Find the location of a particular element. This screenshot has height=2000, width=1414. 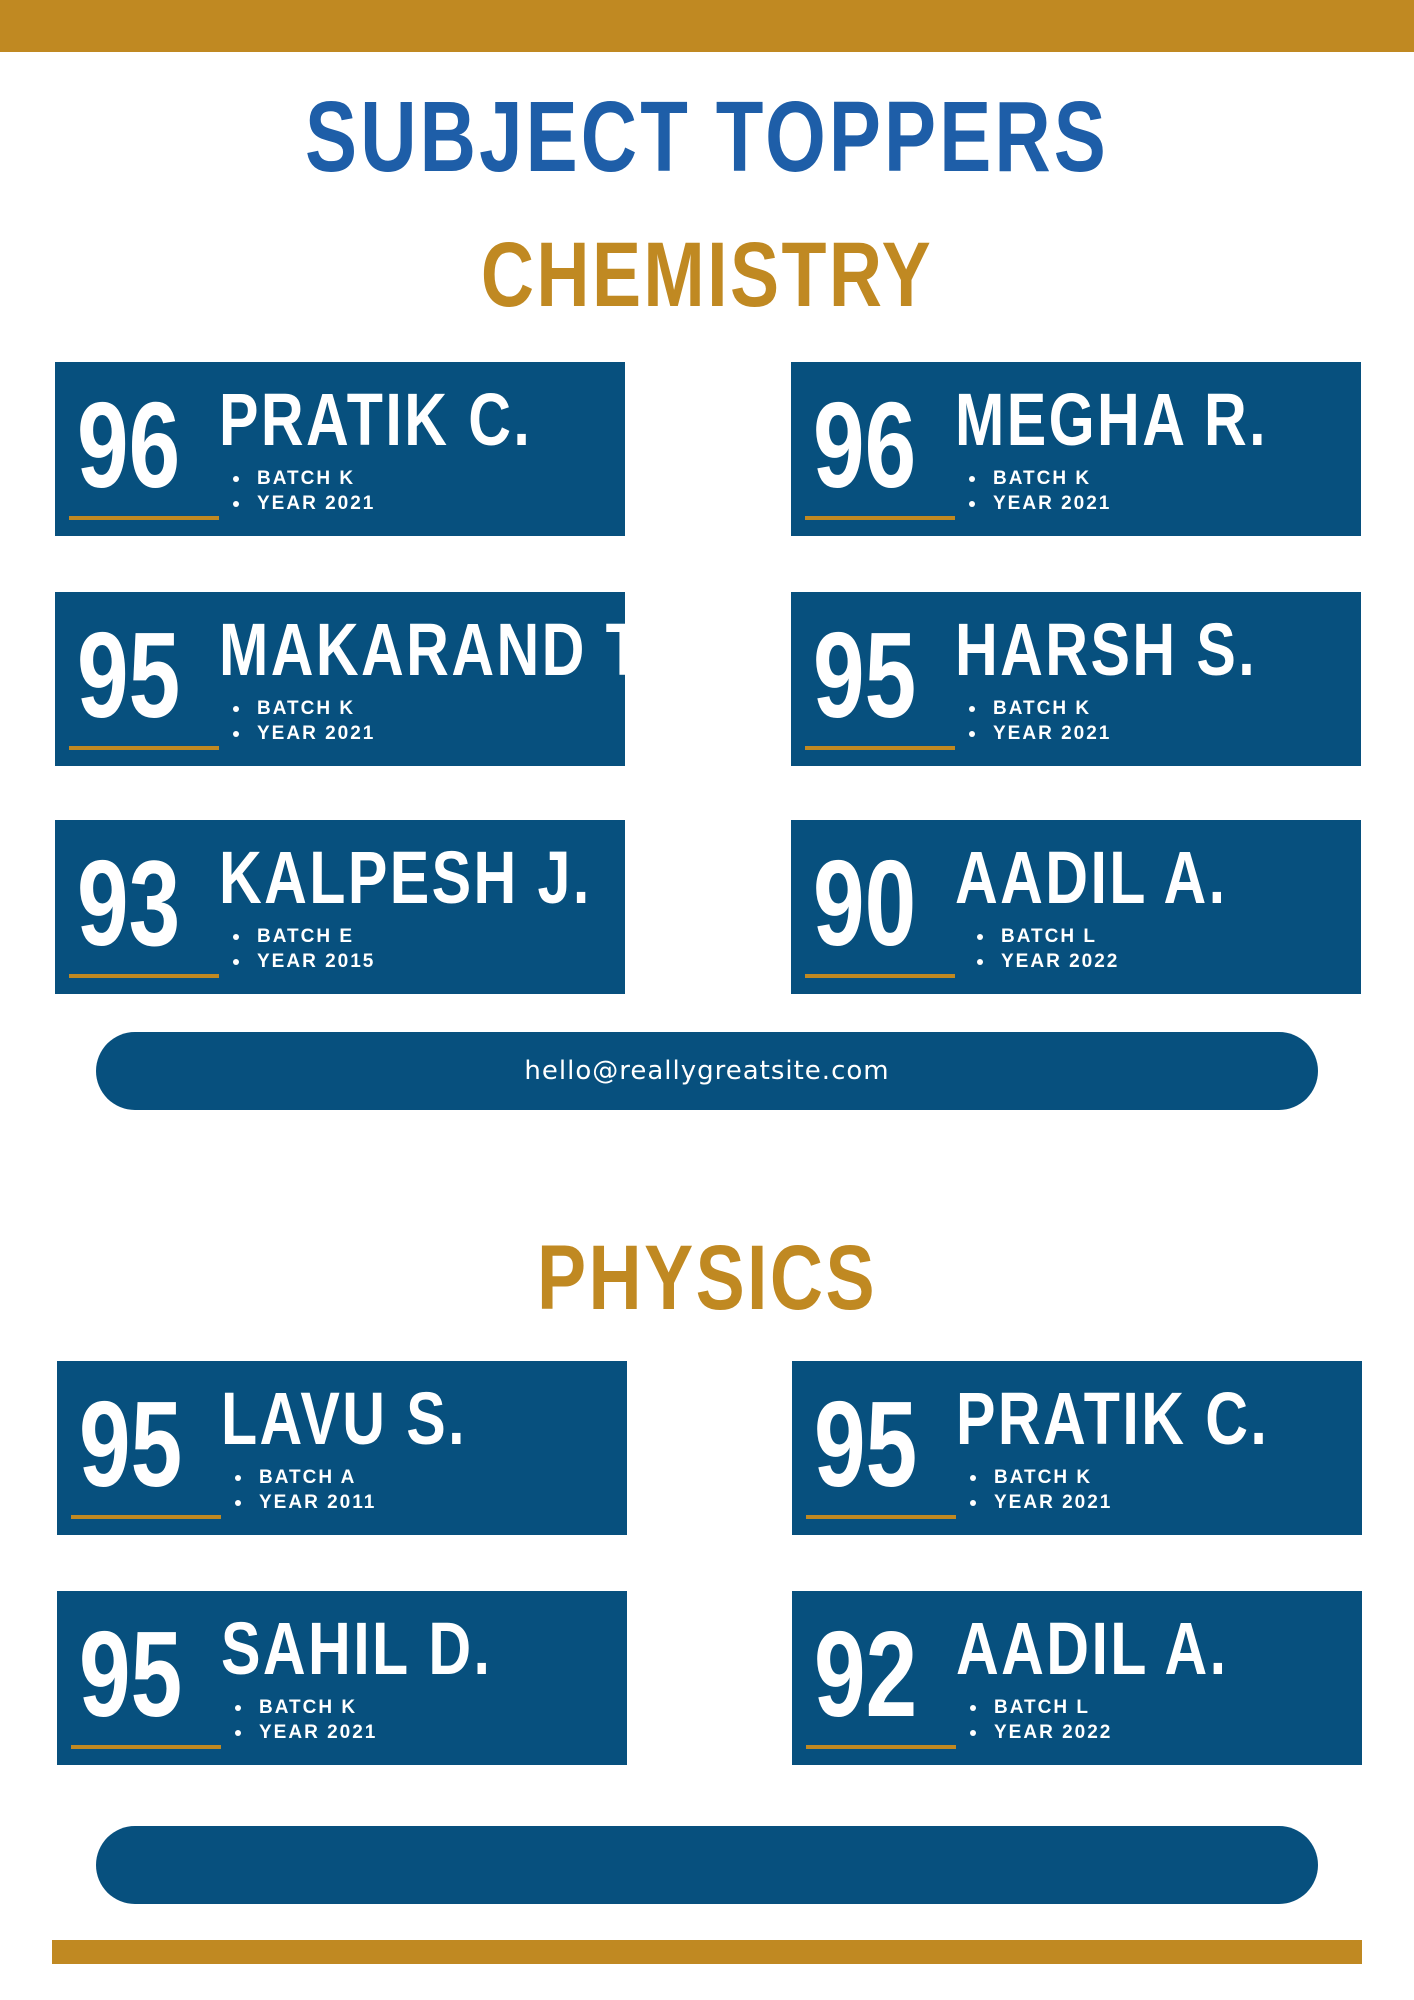

footer-pill is located at coordinates (707, 1865).